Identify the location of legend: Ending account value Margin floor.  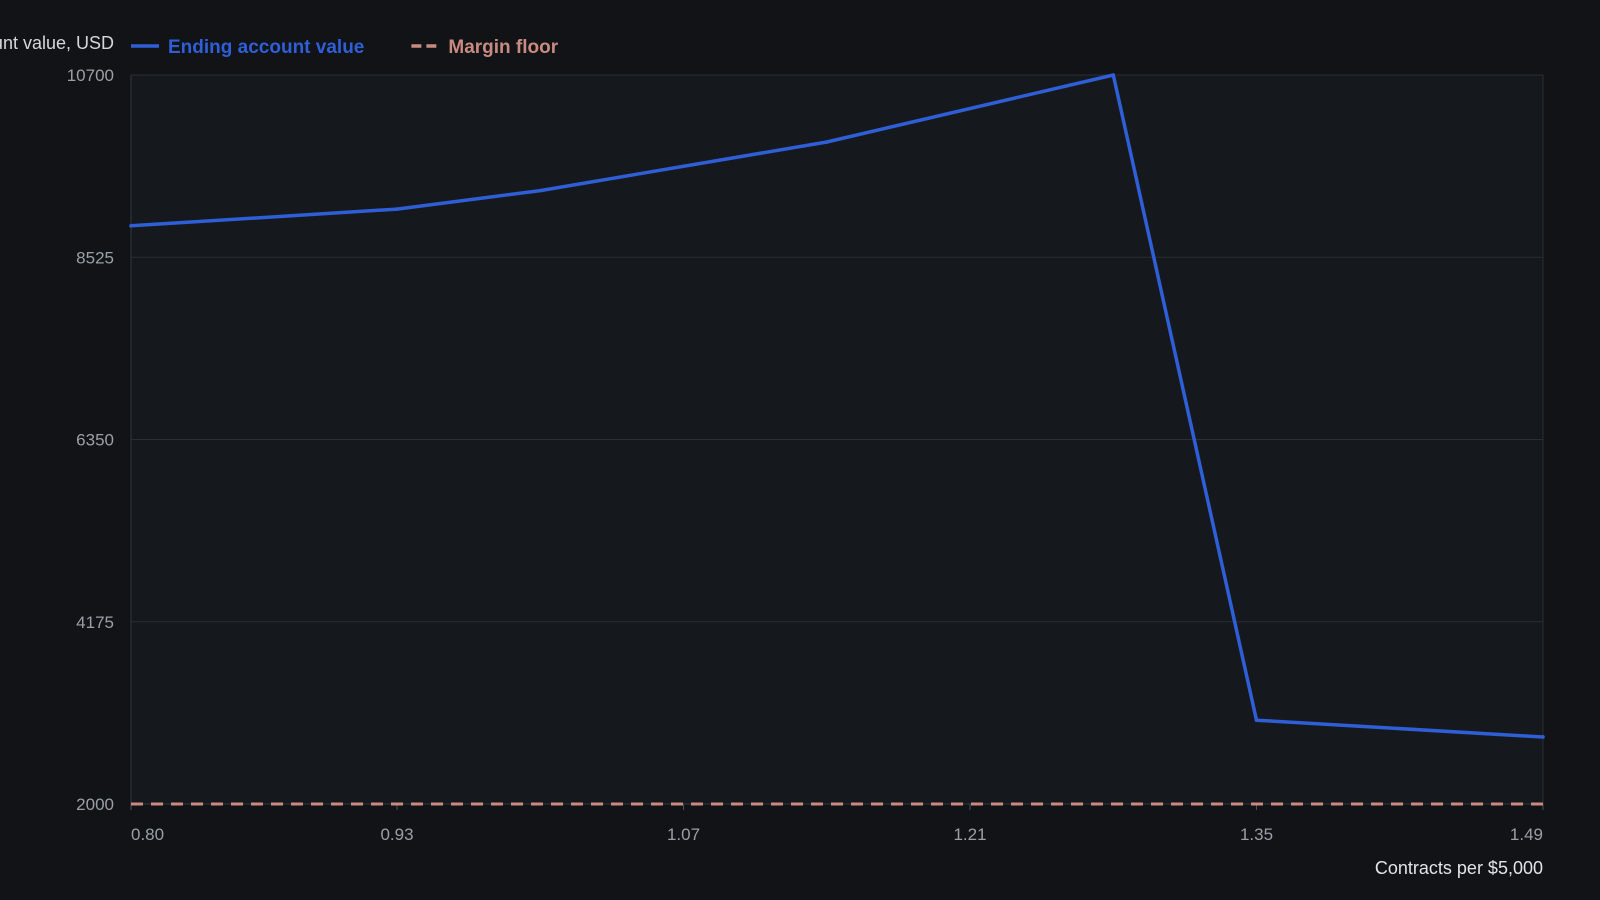
(345, 47).